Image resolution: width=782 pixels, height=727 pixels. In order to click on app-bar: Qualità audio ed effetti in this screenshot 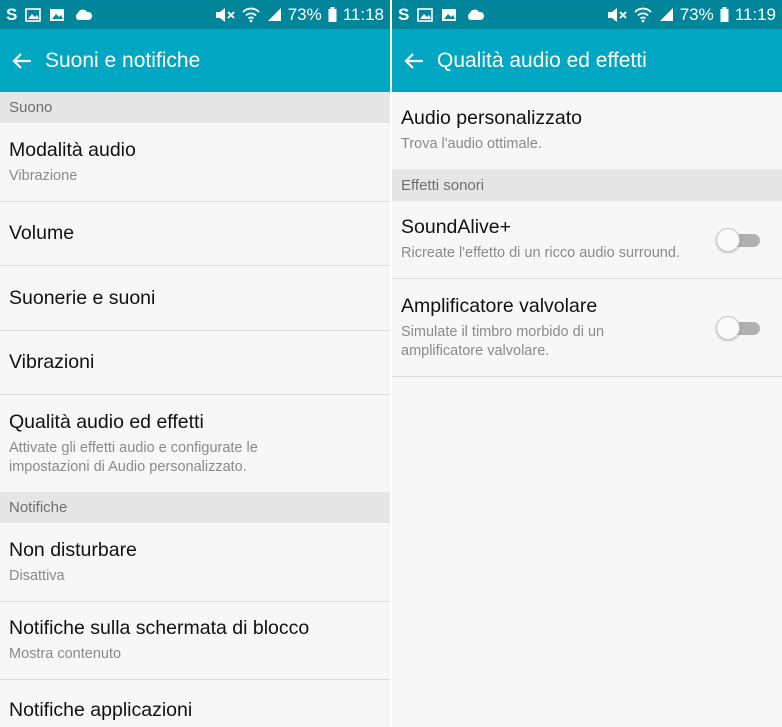, I will do `click(587, 60)`.